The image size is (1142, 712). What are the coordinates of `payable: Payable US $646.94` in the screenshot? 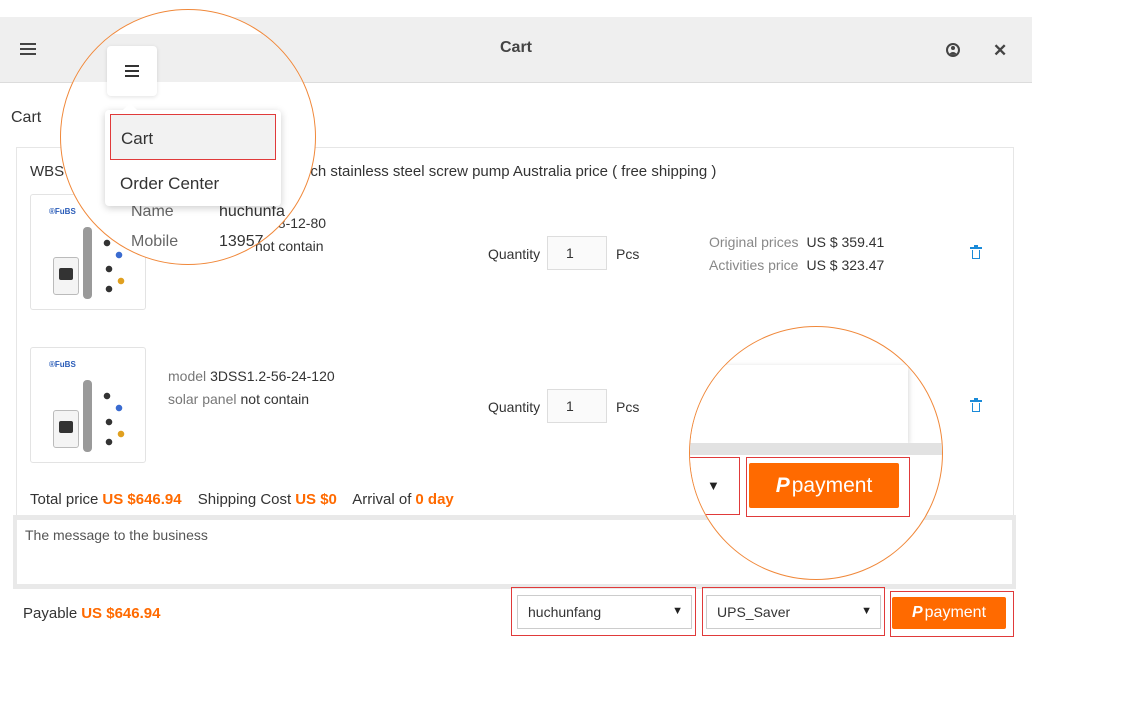 It's located at (91, 613).